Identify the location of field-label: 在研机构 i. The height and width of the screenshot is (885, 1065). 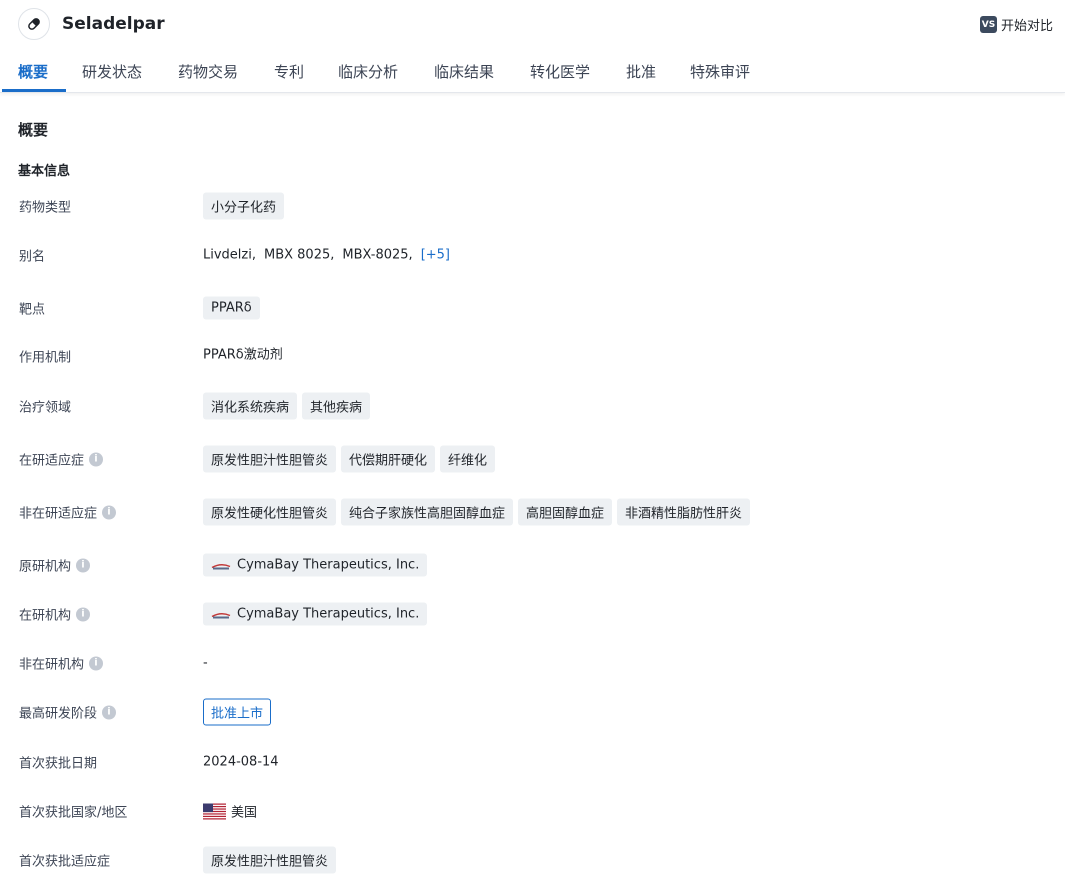
(55, 614).